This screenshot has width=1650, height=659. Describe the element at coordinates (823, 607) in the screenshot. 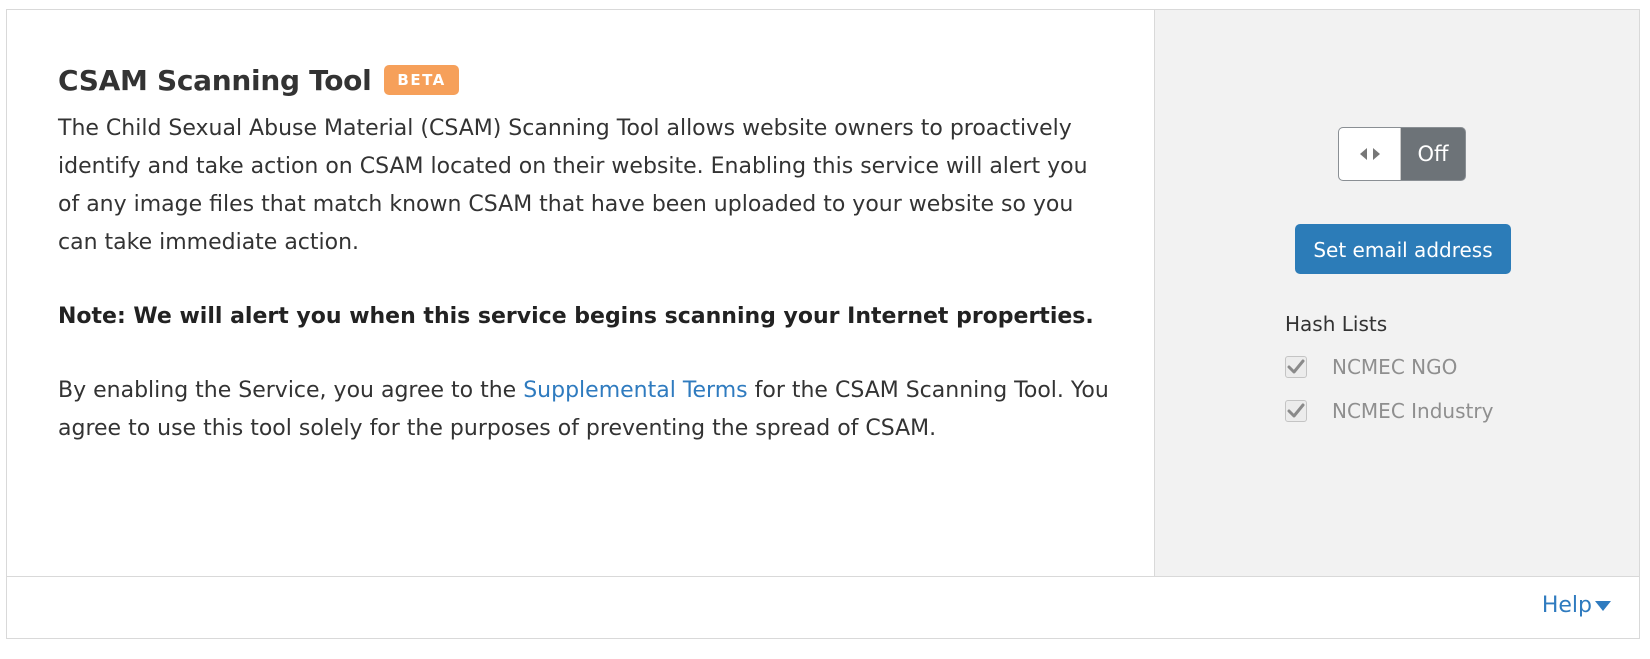

I see `card-footer: Help` at that location.